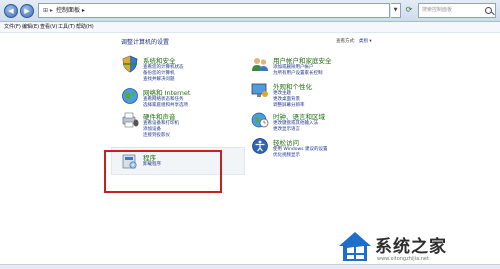  What do you see at coordinates (411, 247) in the screenshot?
I see `watermark-text: 系统之家` at bounding box center [411, 247].